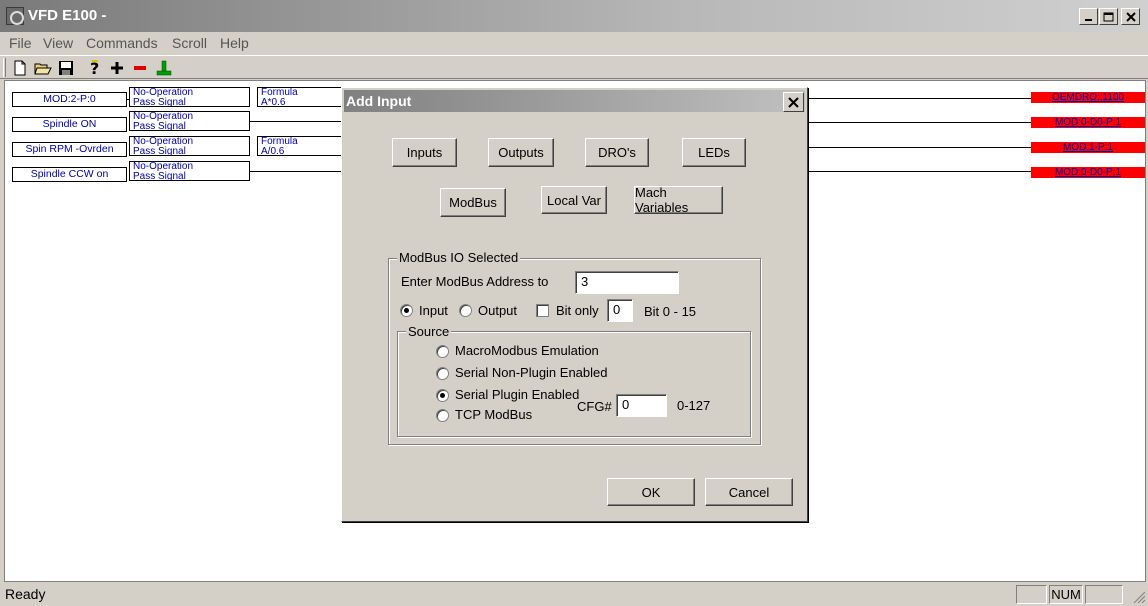 This screenshot has height=606, width=1148. Describe the element at coordinates (122, 43) in the screenshot. I see `menu-commands: Commands` at that location.